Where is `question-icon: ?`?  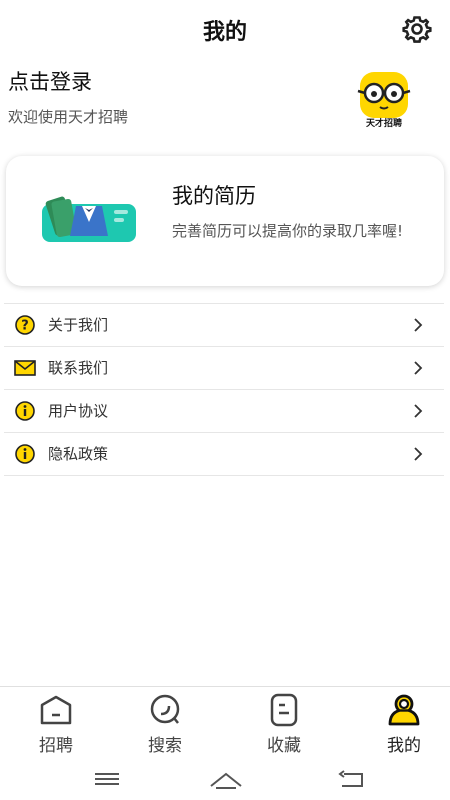
question-icon: ? is located at coordinates (25, 325).